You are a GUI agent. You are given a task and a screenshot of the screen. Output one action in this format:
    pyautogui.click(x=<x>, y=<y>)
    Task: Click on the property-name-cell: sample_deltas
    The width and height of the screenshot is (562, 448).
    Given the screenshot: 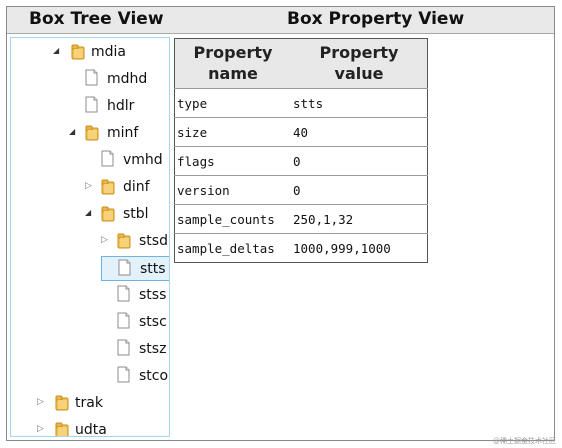 What is the action you would take?
    pyautogui.click(x=232, y=248)
    